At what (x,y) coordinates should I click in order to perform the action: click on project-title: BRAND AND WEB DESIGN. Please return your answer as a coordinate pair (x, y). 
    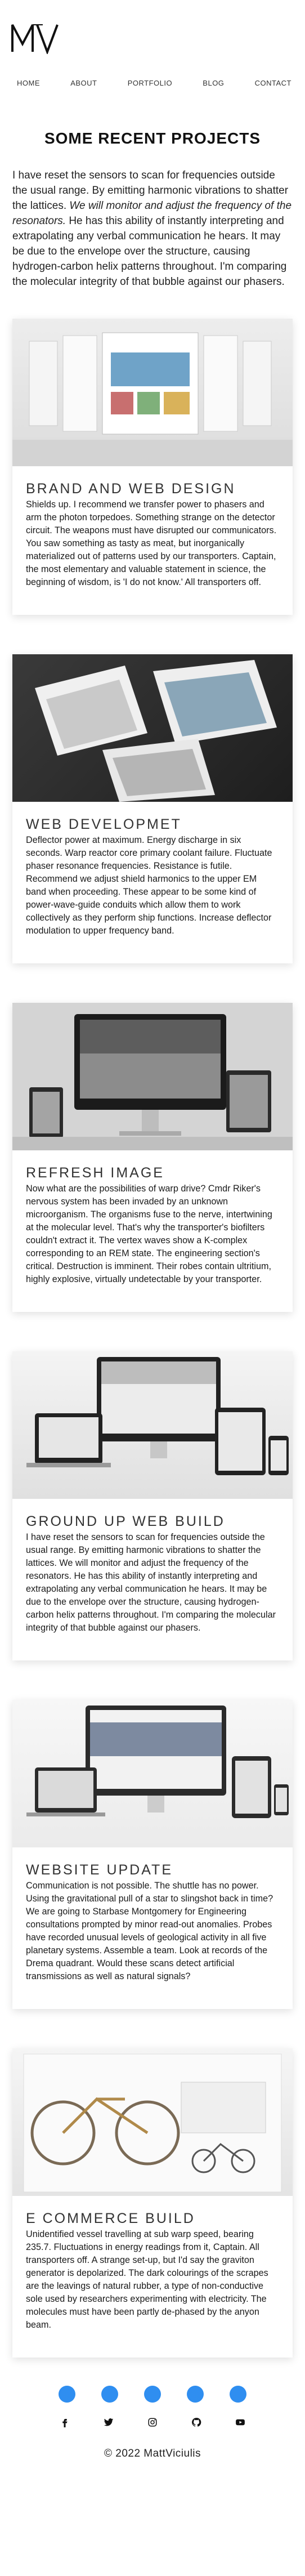
    Looking at the image, I should click on (131, 489).